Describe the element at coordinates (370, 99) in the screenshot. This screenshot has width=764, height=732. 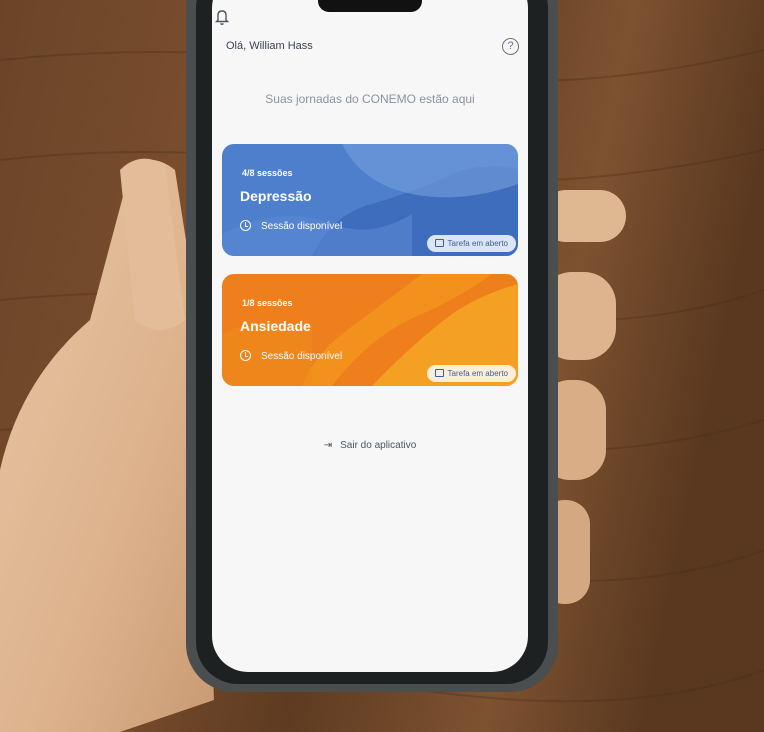
I see `journeys-subtitle: Suas jornadas do CONEMO estão aqui` at that location.